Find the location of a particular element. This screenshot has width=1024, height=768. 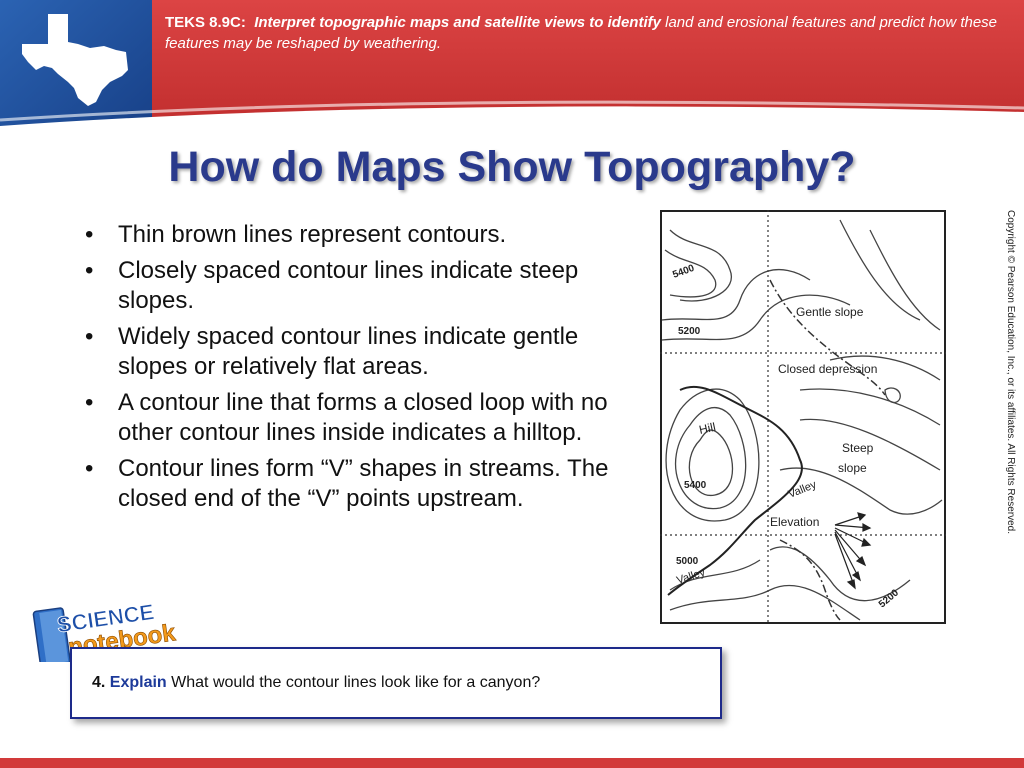

gentle-slope-label: Gentle slope is located at coordinates (830, 312).